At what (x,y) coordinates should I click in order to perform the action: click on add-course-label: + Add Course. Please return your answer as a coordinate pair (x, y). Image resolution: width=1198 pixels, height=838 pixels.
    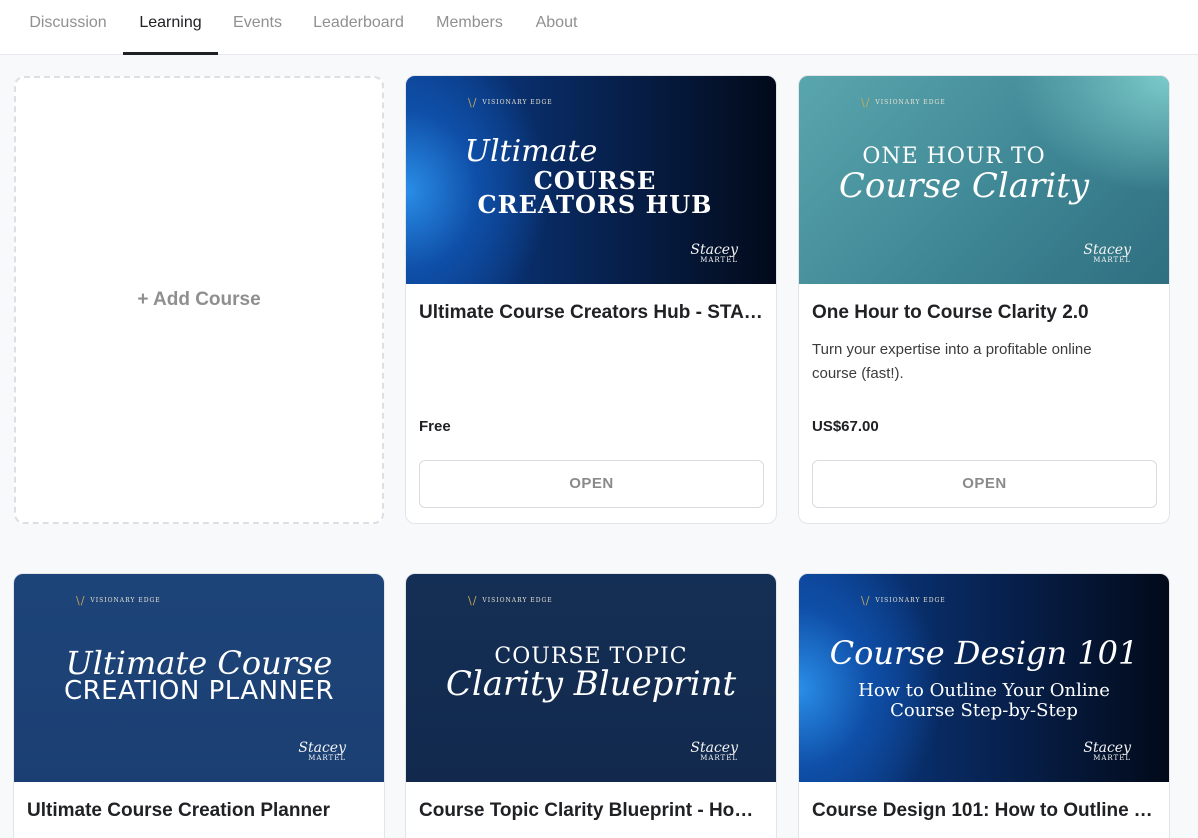
    Looking at the image, I should click on (199, 299).